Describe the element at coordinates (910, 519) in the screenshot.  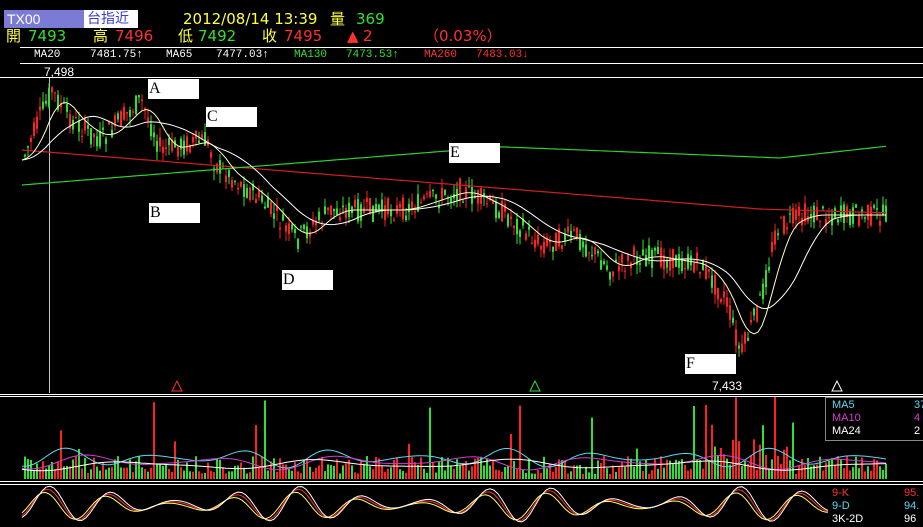
I see `kd-3k2d-value: 96` at that location.